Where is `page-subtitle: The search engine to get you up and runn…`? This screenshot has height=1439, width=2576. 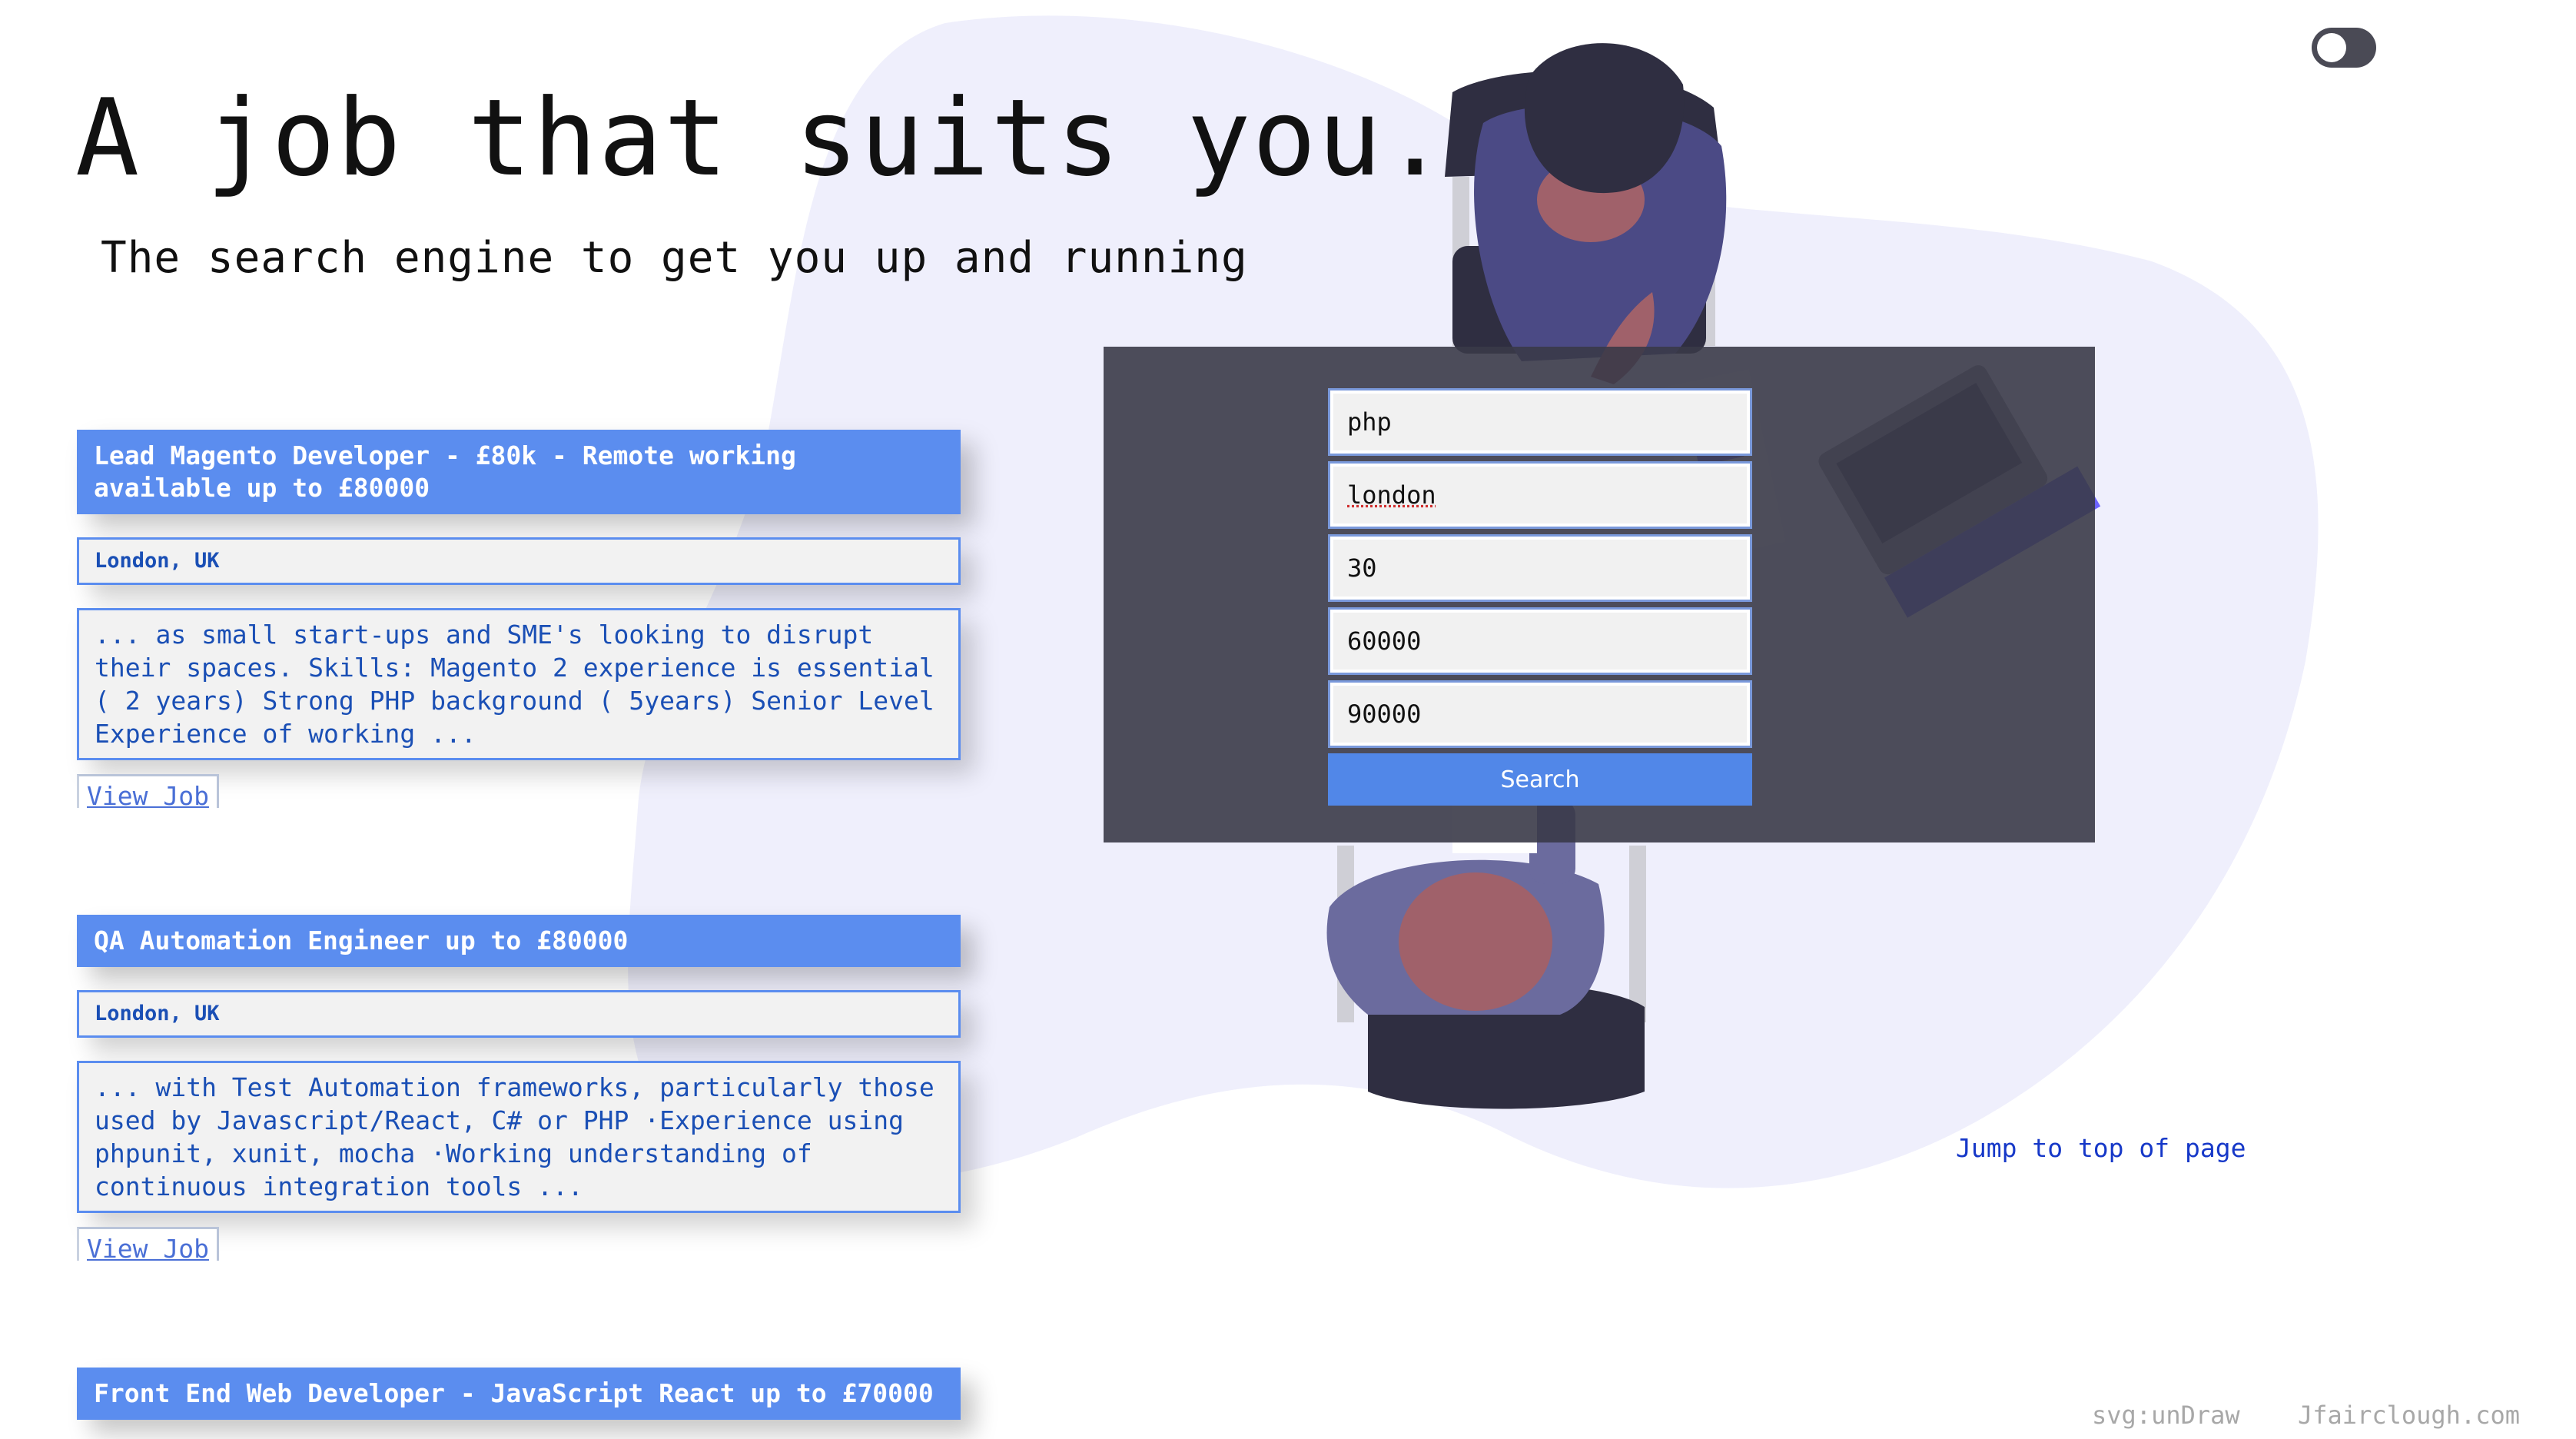 page-subtitle: The search engine to get you up and runn… is located at coordinates (674, 258).